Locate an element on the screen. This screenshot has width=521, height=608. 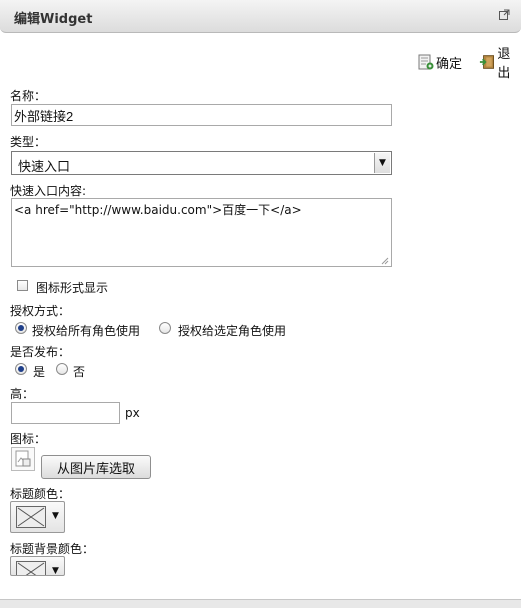
content-textarea: <a href="http://www.baidu.com">百度一下</a> is located at coordinates (201, 232).